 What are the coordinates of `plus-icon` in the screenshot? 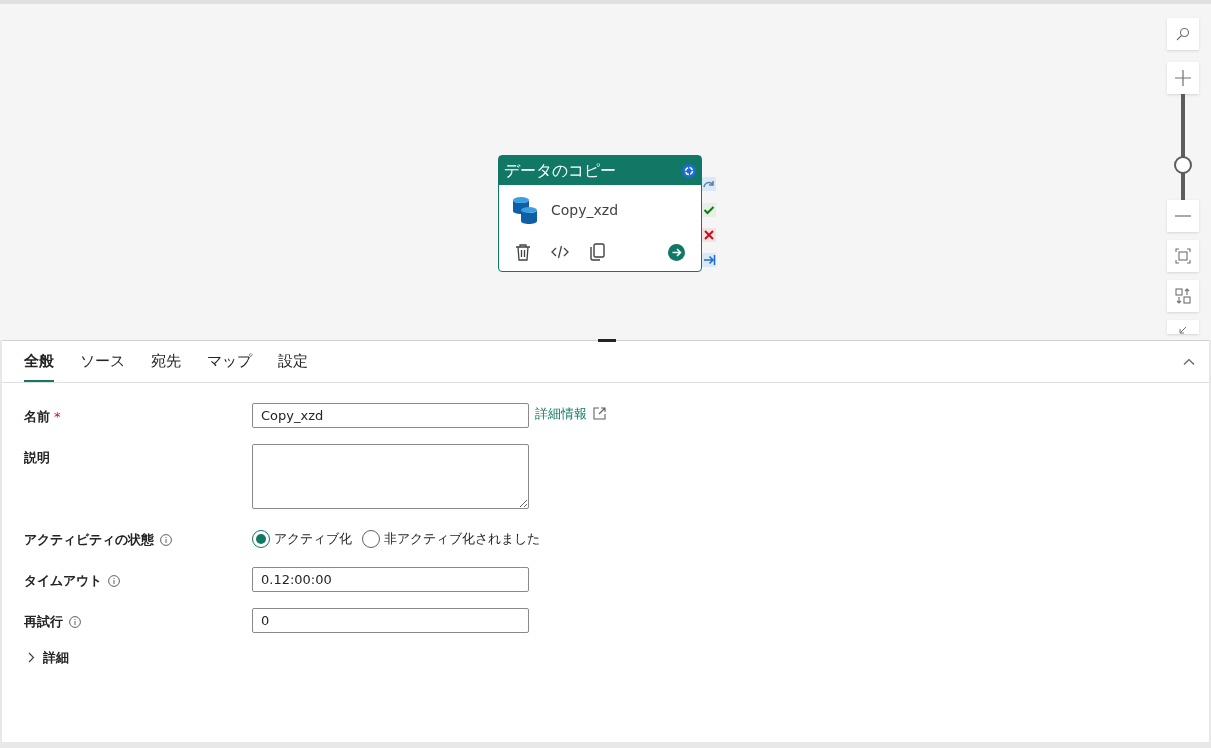 It's located at (1183, 78).